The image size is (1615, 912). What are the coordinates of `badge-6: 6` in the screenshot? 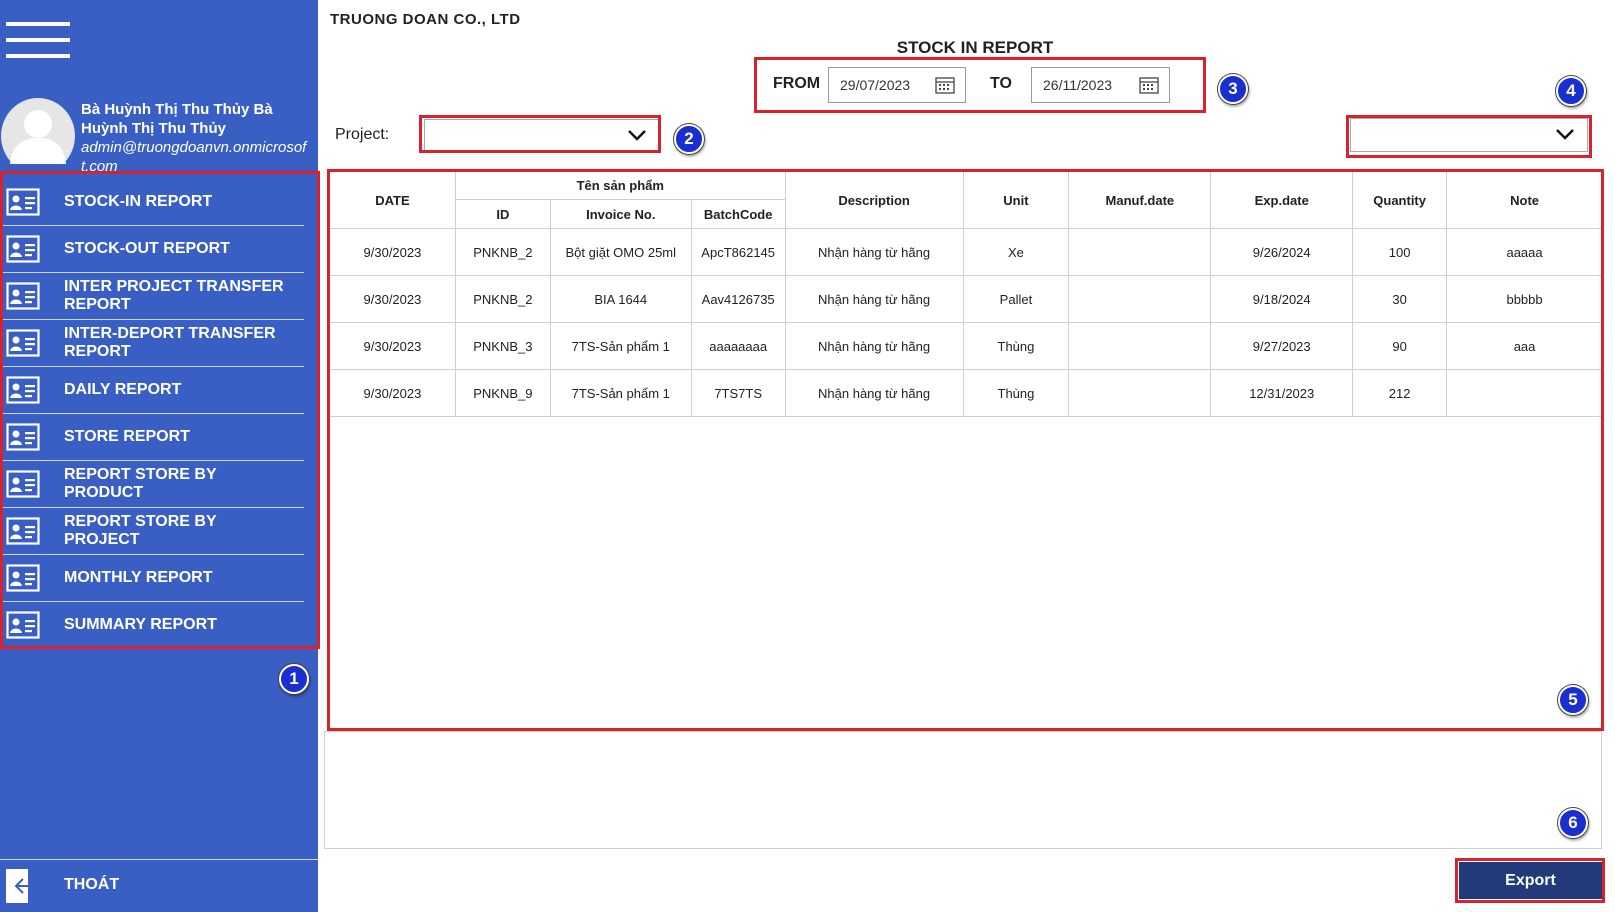 It's located at (1573, 823).